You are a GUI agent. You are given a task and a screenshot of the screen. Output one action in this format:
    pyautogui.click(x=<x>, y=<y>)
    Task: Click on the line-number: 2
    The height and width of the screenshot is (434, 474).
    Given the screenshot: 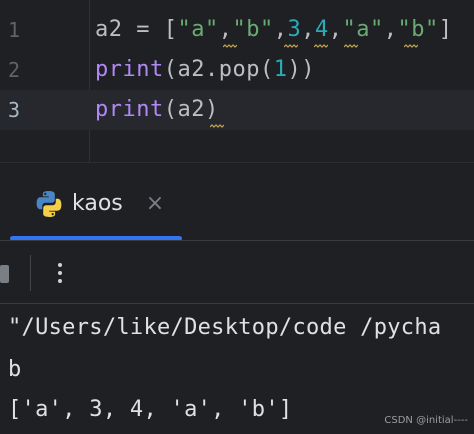 What is the action you would take?
    pyautogui.click(x=14, y=70)
    